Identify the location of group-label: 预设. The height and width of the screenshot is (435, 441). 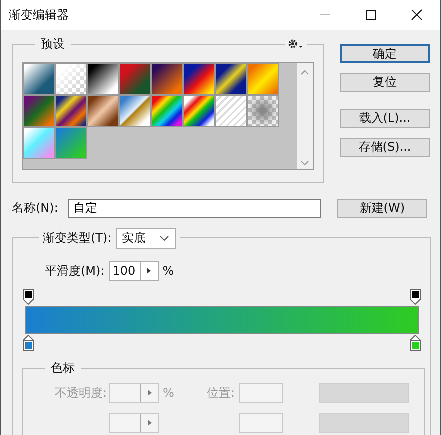
(53, 44).